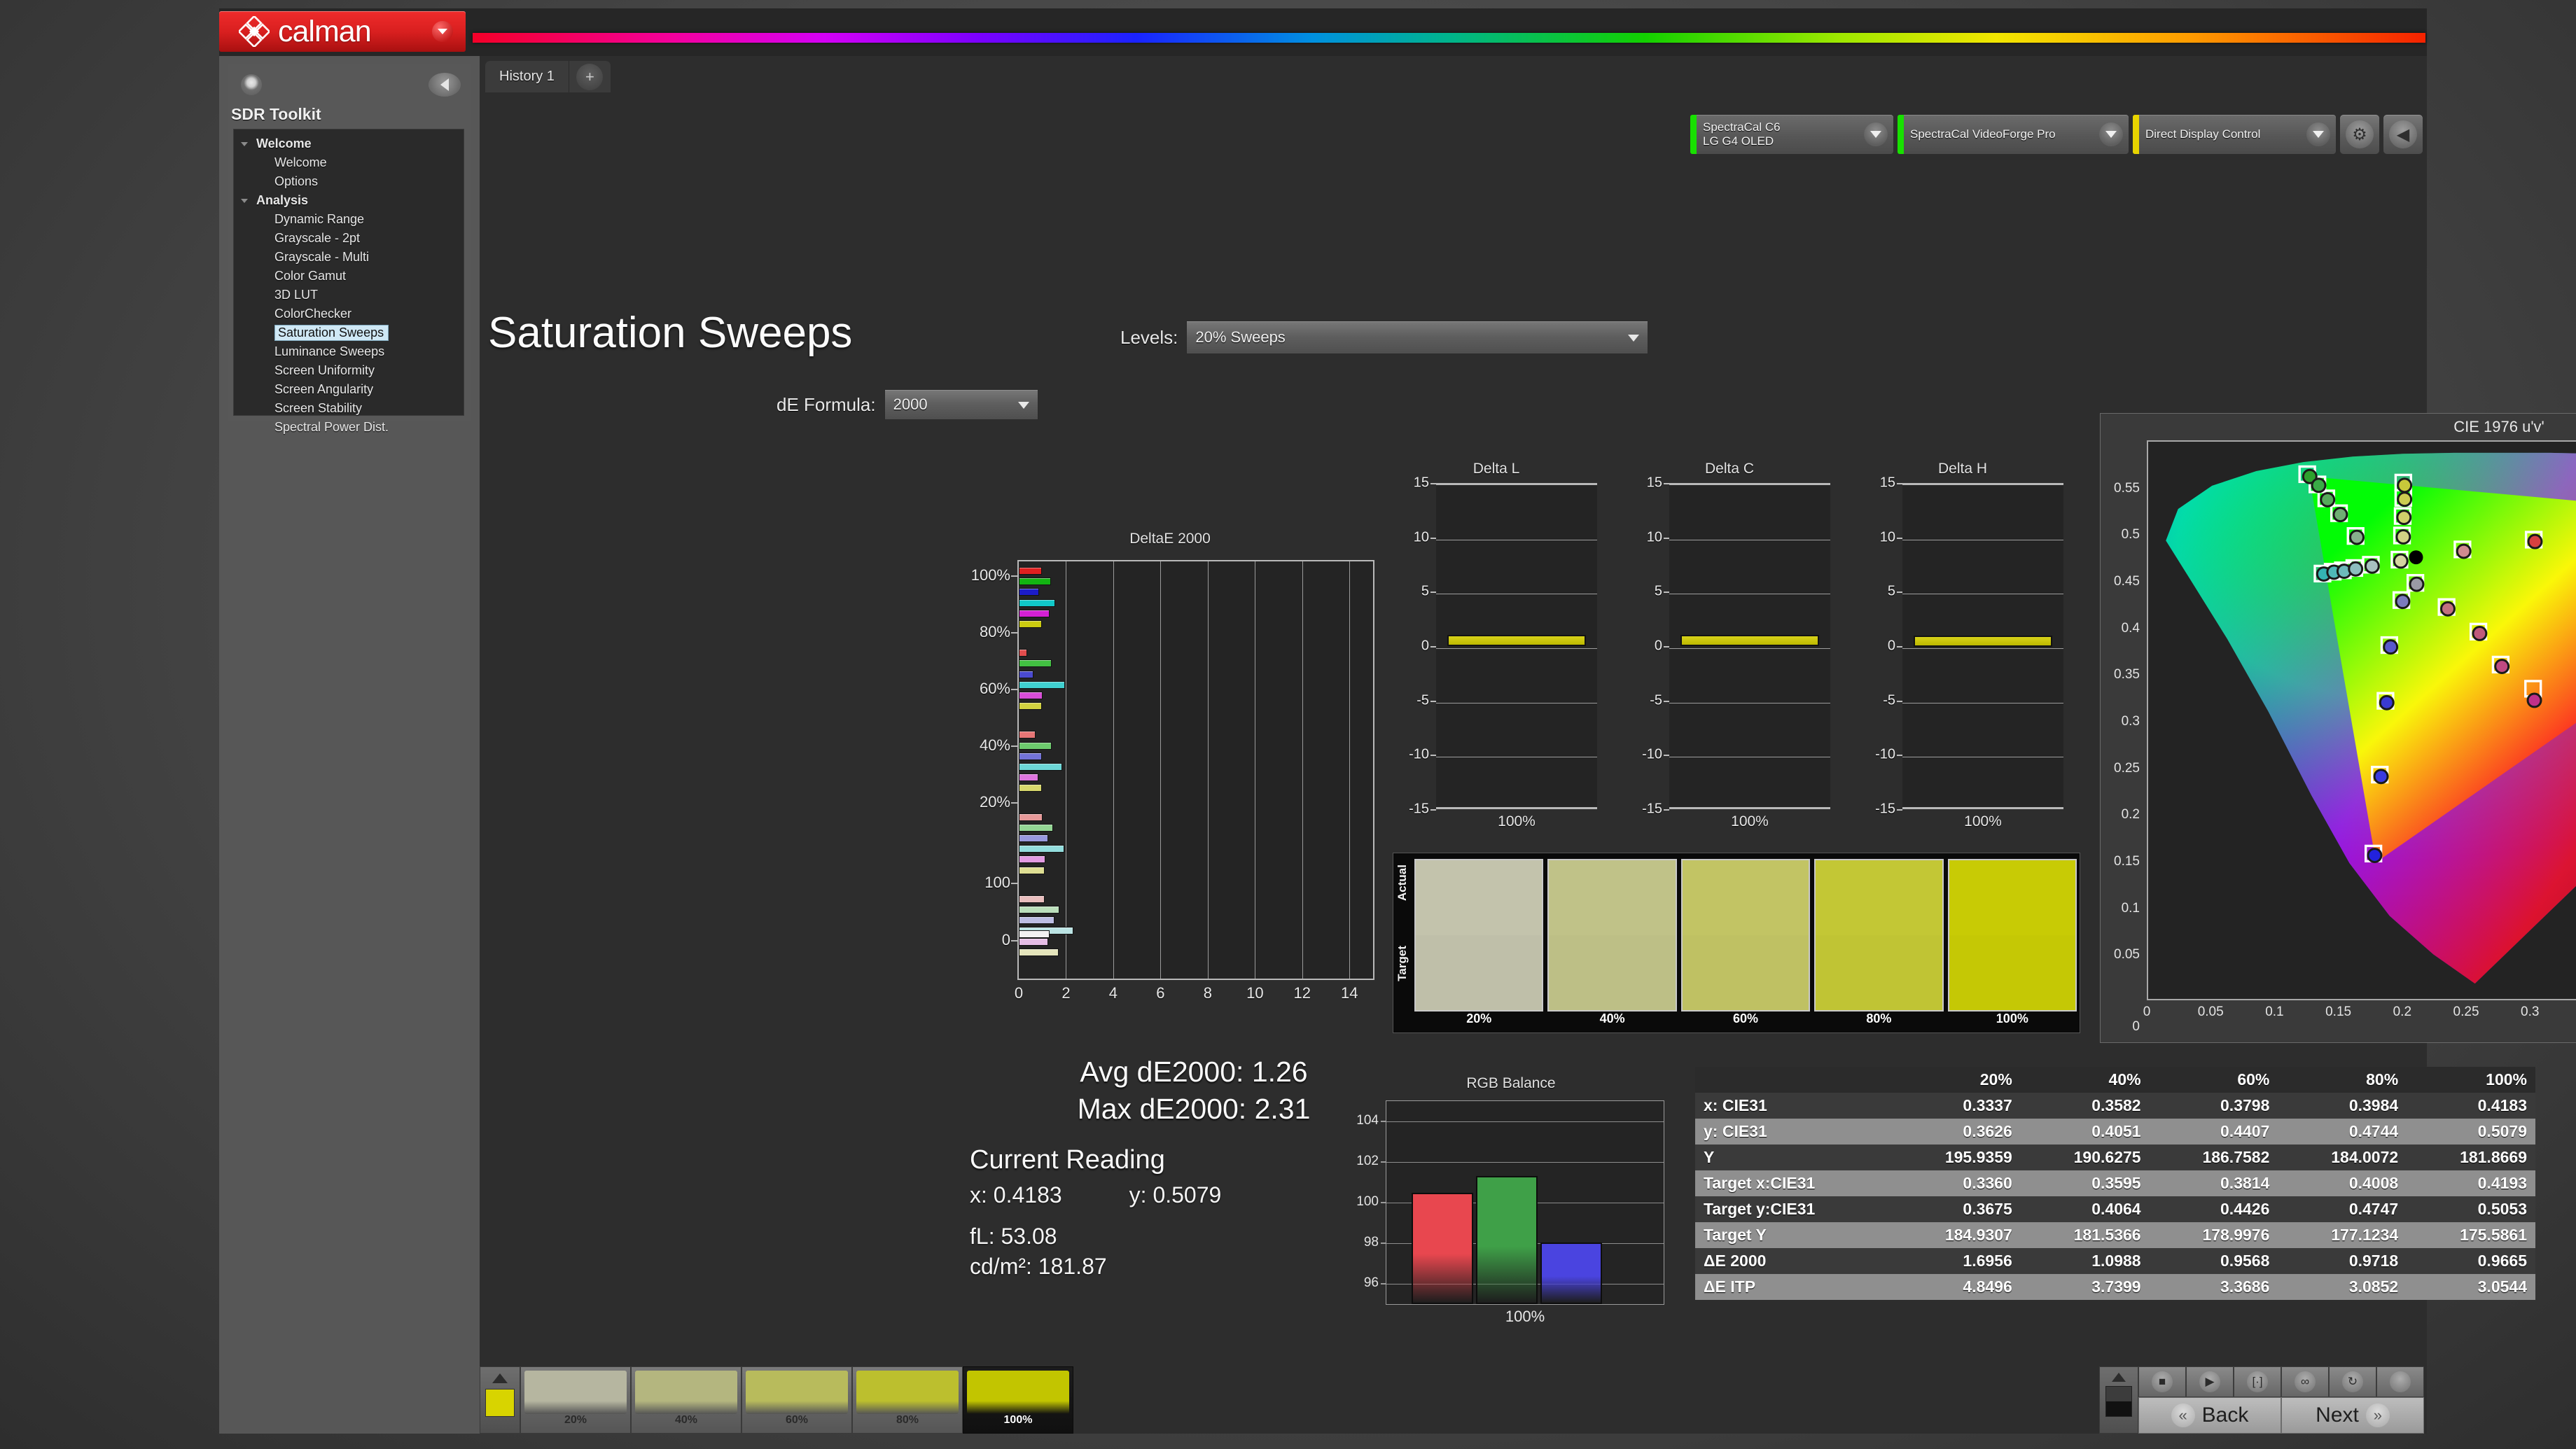 Image resolution: width=2576 pixels, height=1449 pixels. I want to click on swatch-target, so click(1479, 972).